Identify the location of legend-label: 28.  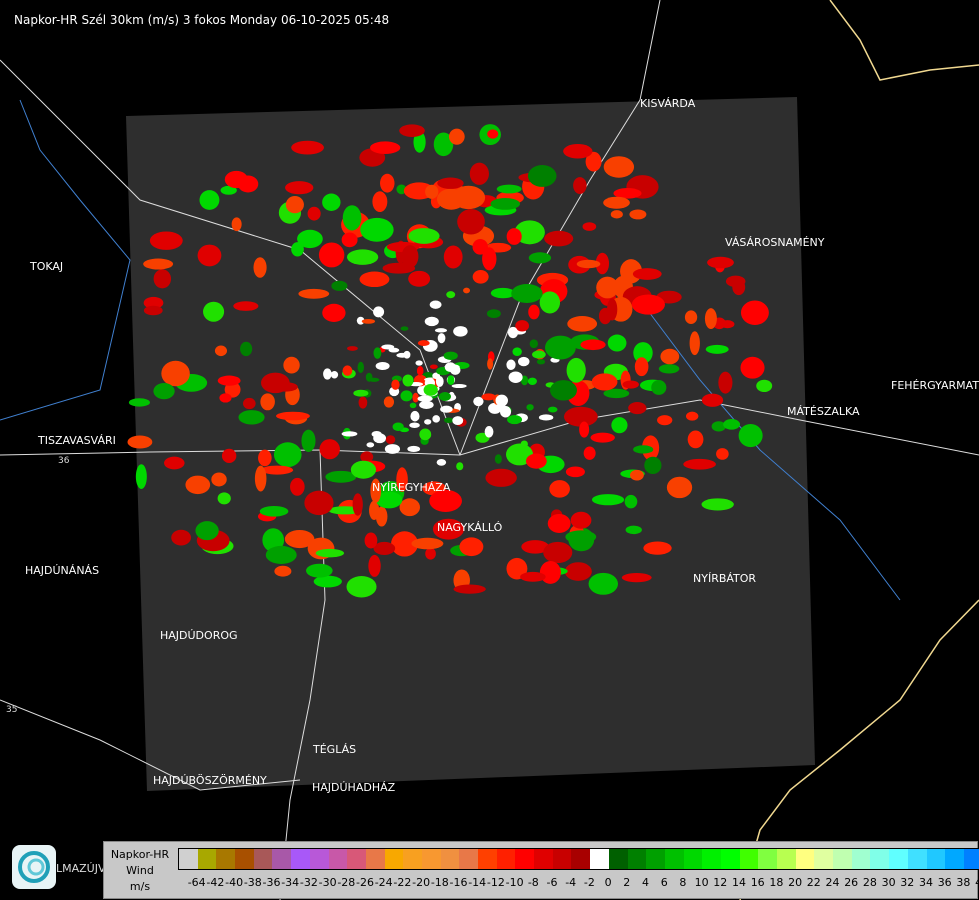
(869, 882).